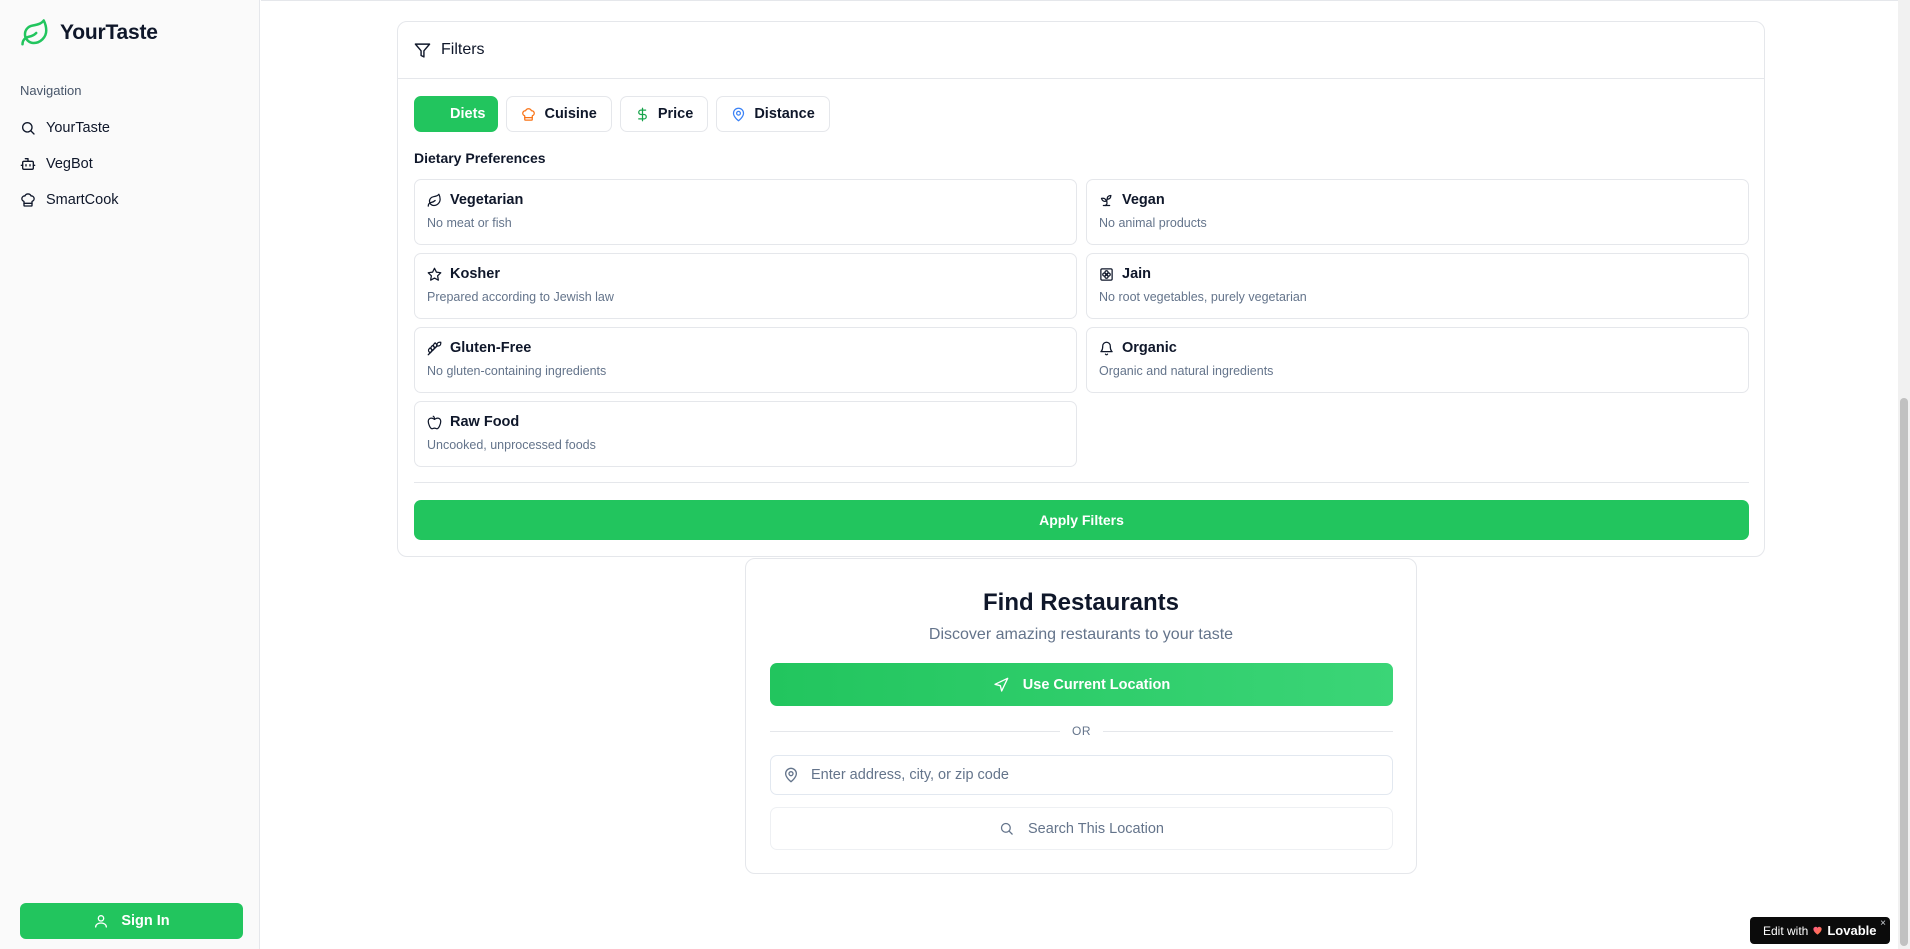  Describe the element at coordinates (745, 434) in the screenshot. I see `diet-option-raw-food: Raw Food Uncooked, unprocessed foods` at that location.